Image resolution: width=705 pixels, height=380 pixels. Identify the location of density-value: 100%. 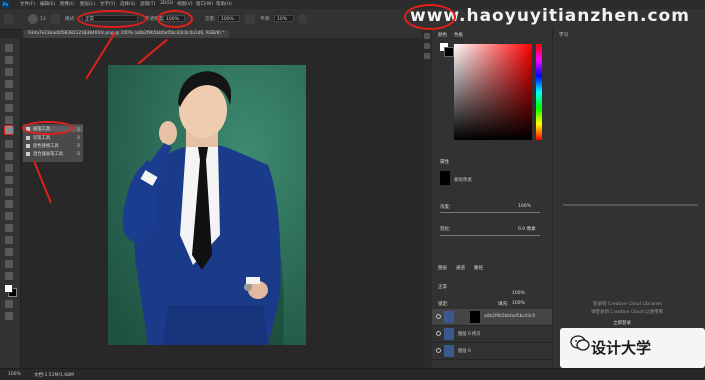
(524, 206).